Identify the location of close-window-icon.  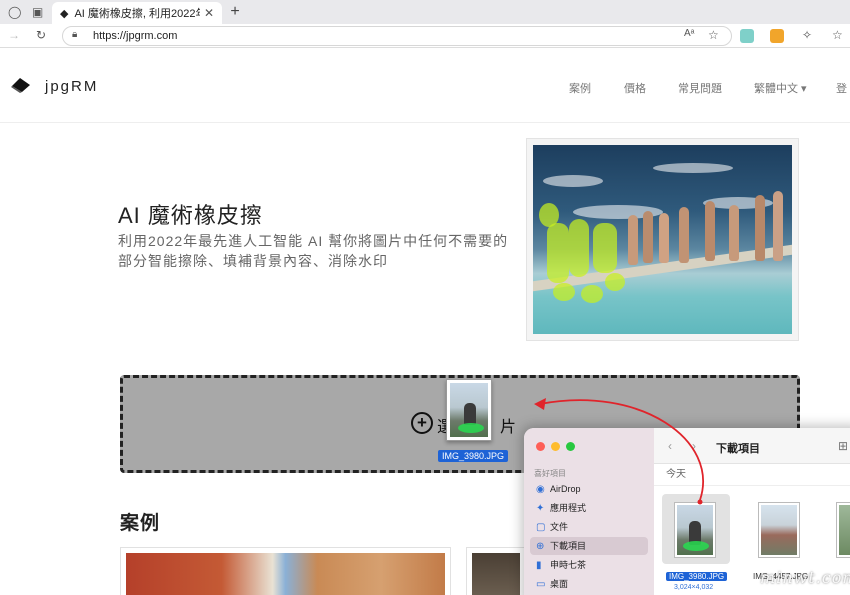
(540, 446).